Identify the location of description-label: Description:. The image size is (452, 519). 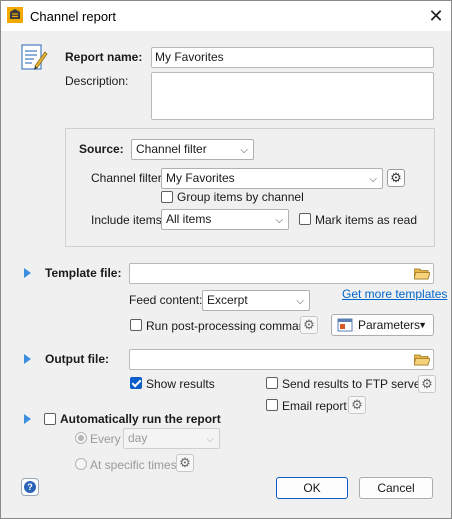
(97, 81).